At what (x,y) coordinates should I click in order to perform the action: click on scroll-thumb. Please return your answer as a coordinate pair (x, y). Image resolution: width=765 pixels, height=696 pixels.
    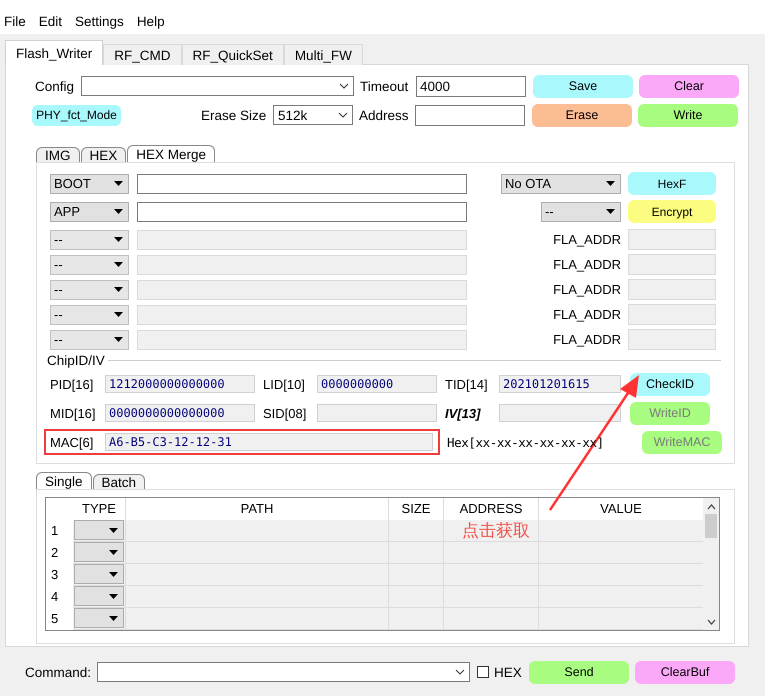
    Looking at the image, I should click on (711, 526).